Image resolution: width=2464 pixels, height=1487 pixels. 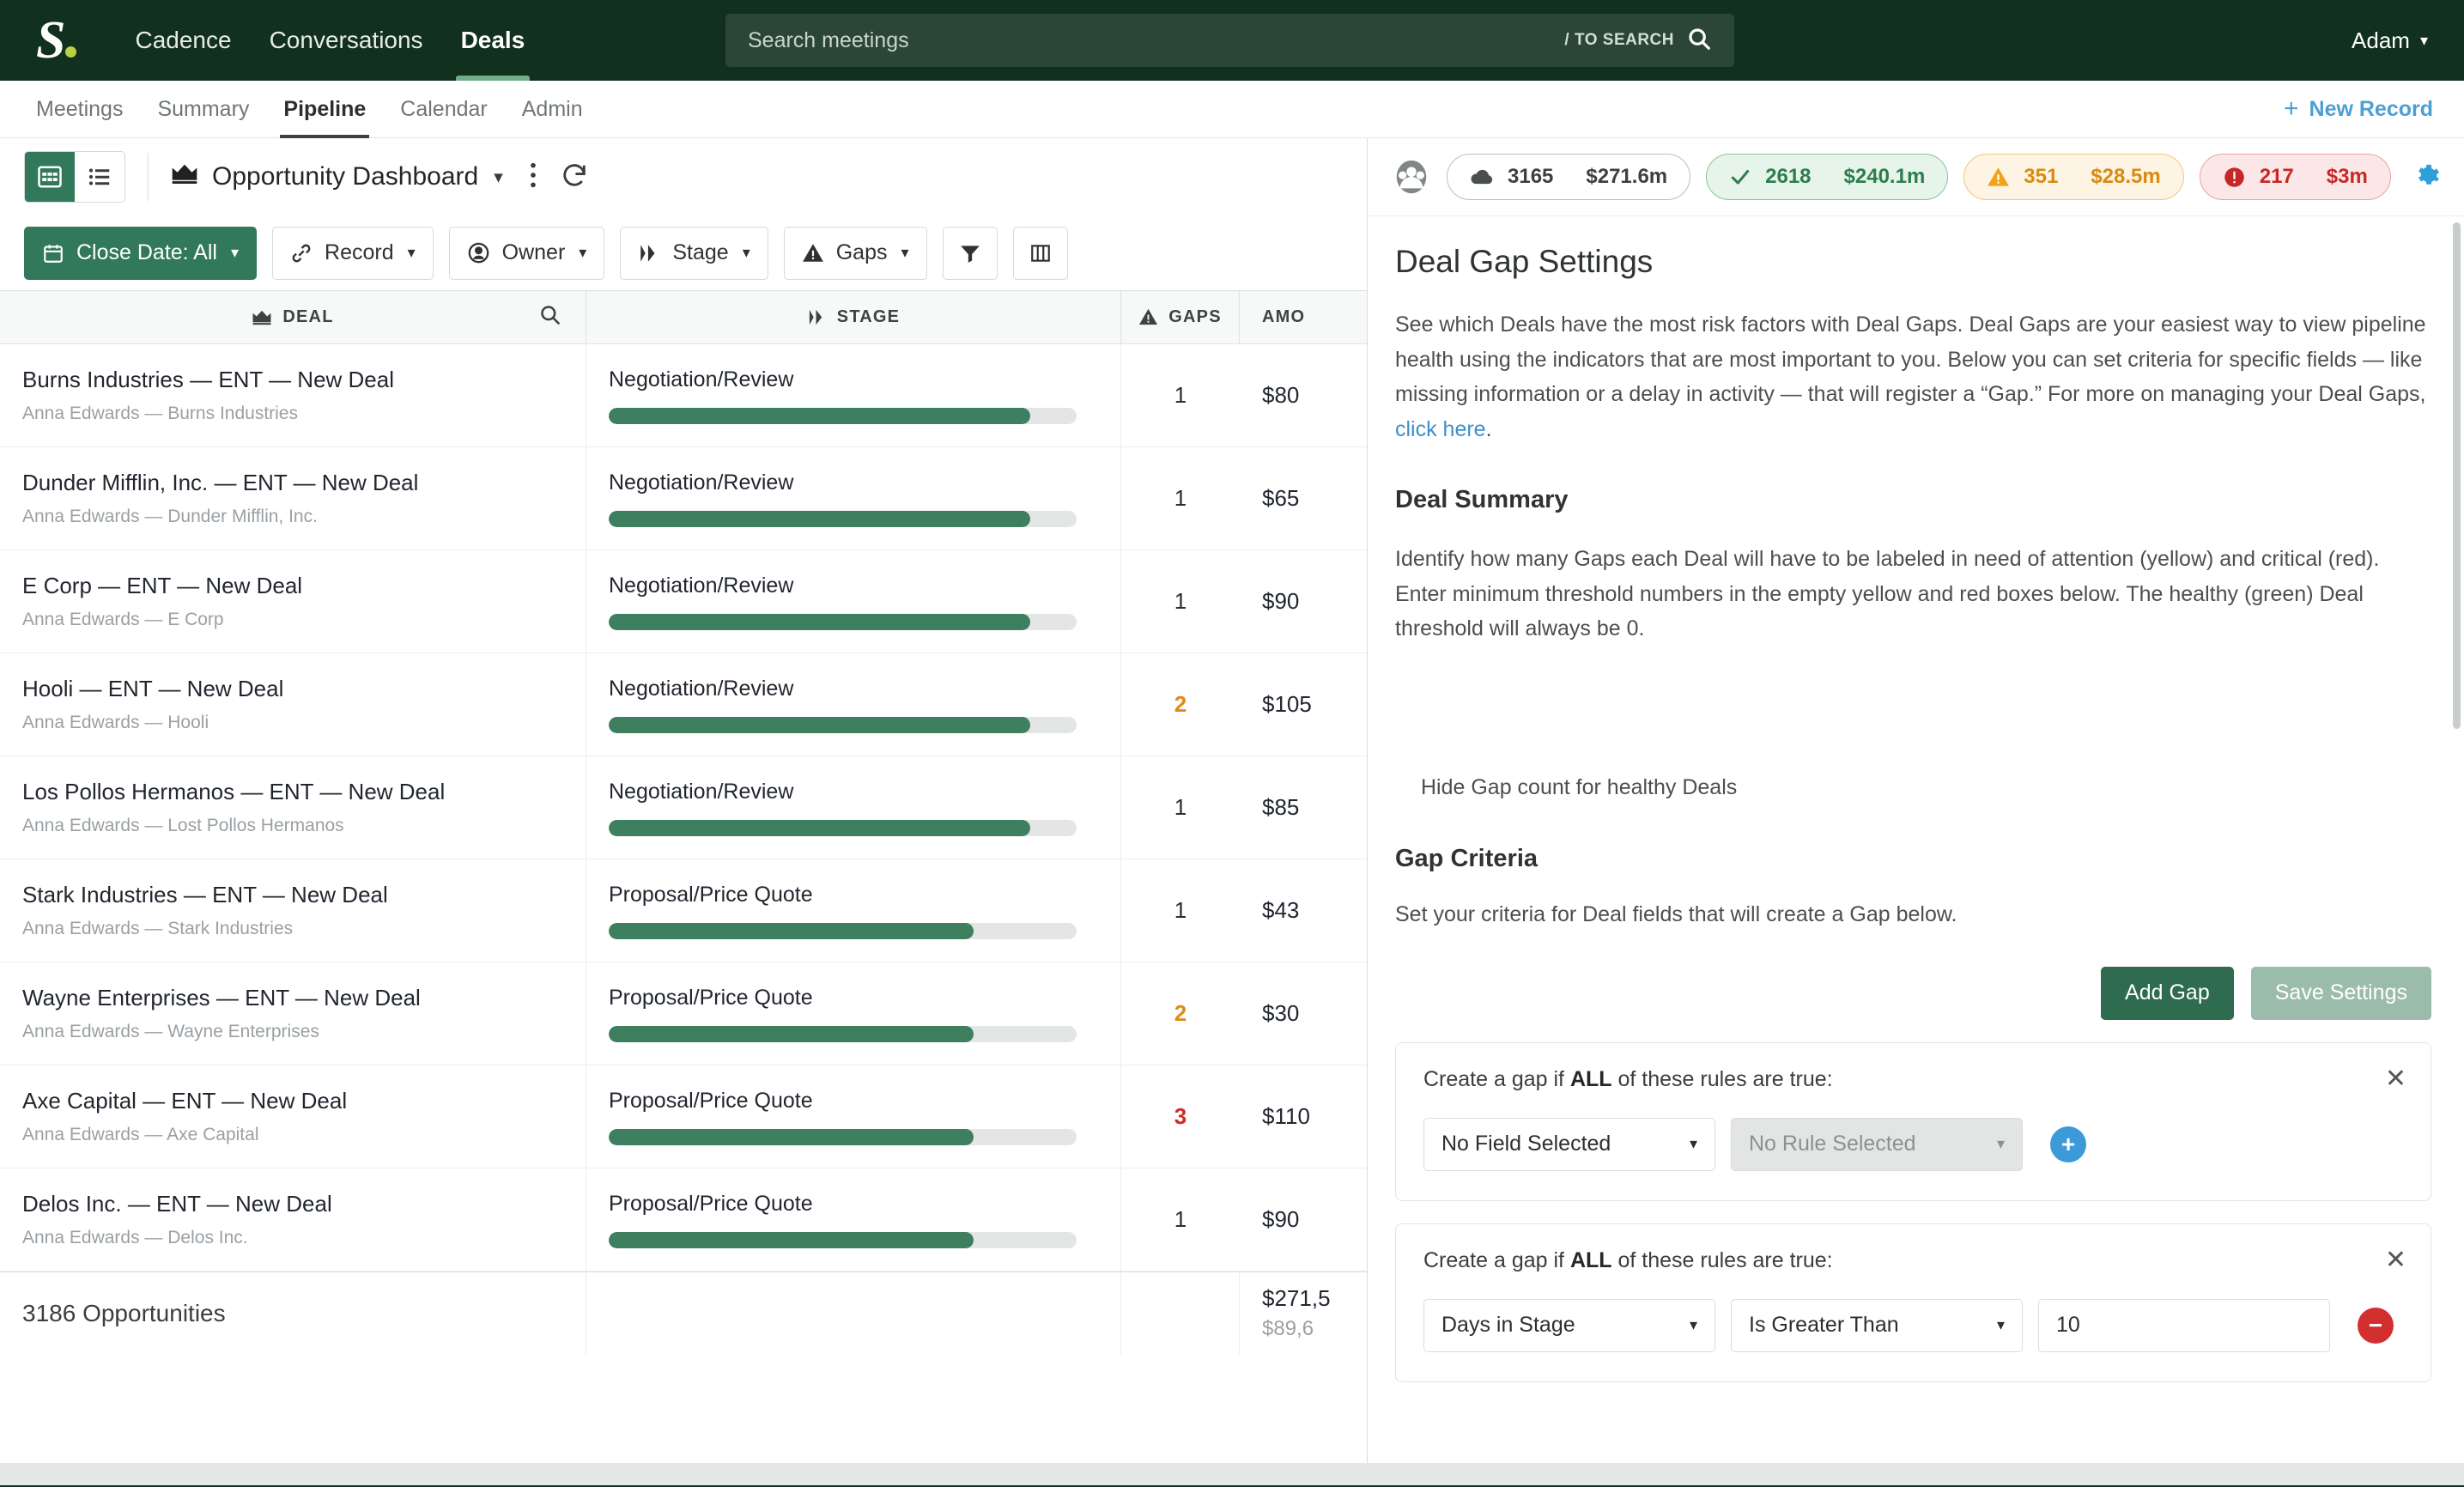 What do you see at coordinates (1496, 1078) in the screenshot?
I see `gap-card-title-before: Create a gap if` at bounding box center [1496, 1078].